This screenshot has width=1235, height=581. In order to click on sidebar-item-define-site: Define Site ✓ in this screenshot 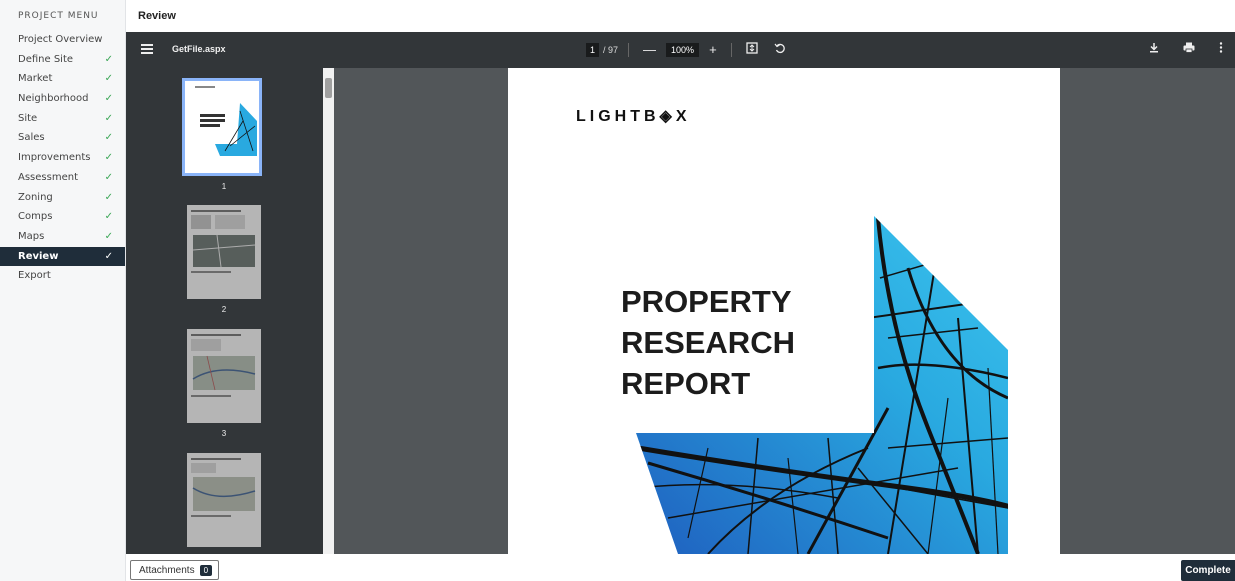, I will do `click(62, 60)`.